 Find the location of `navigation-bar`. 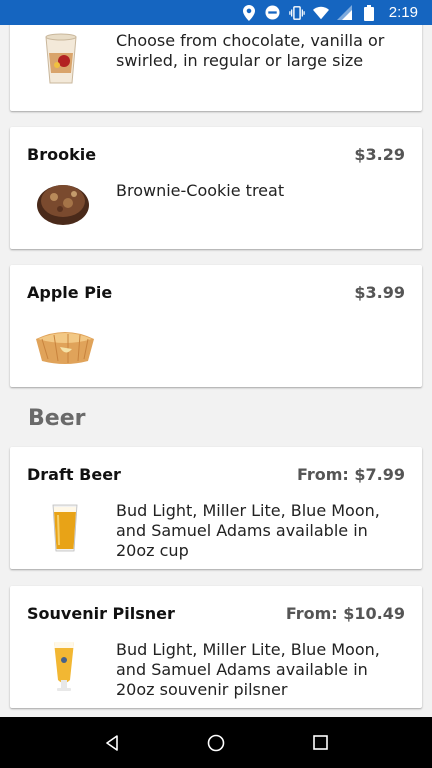

navigation-bar is located at coordinates (216, 742).